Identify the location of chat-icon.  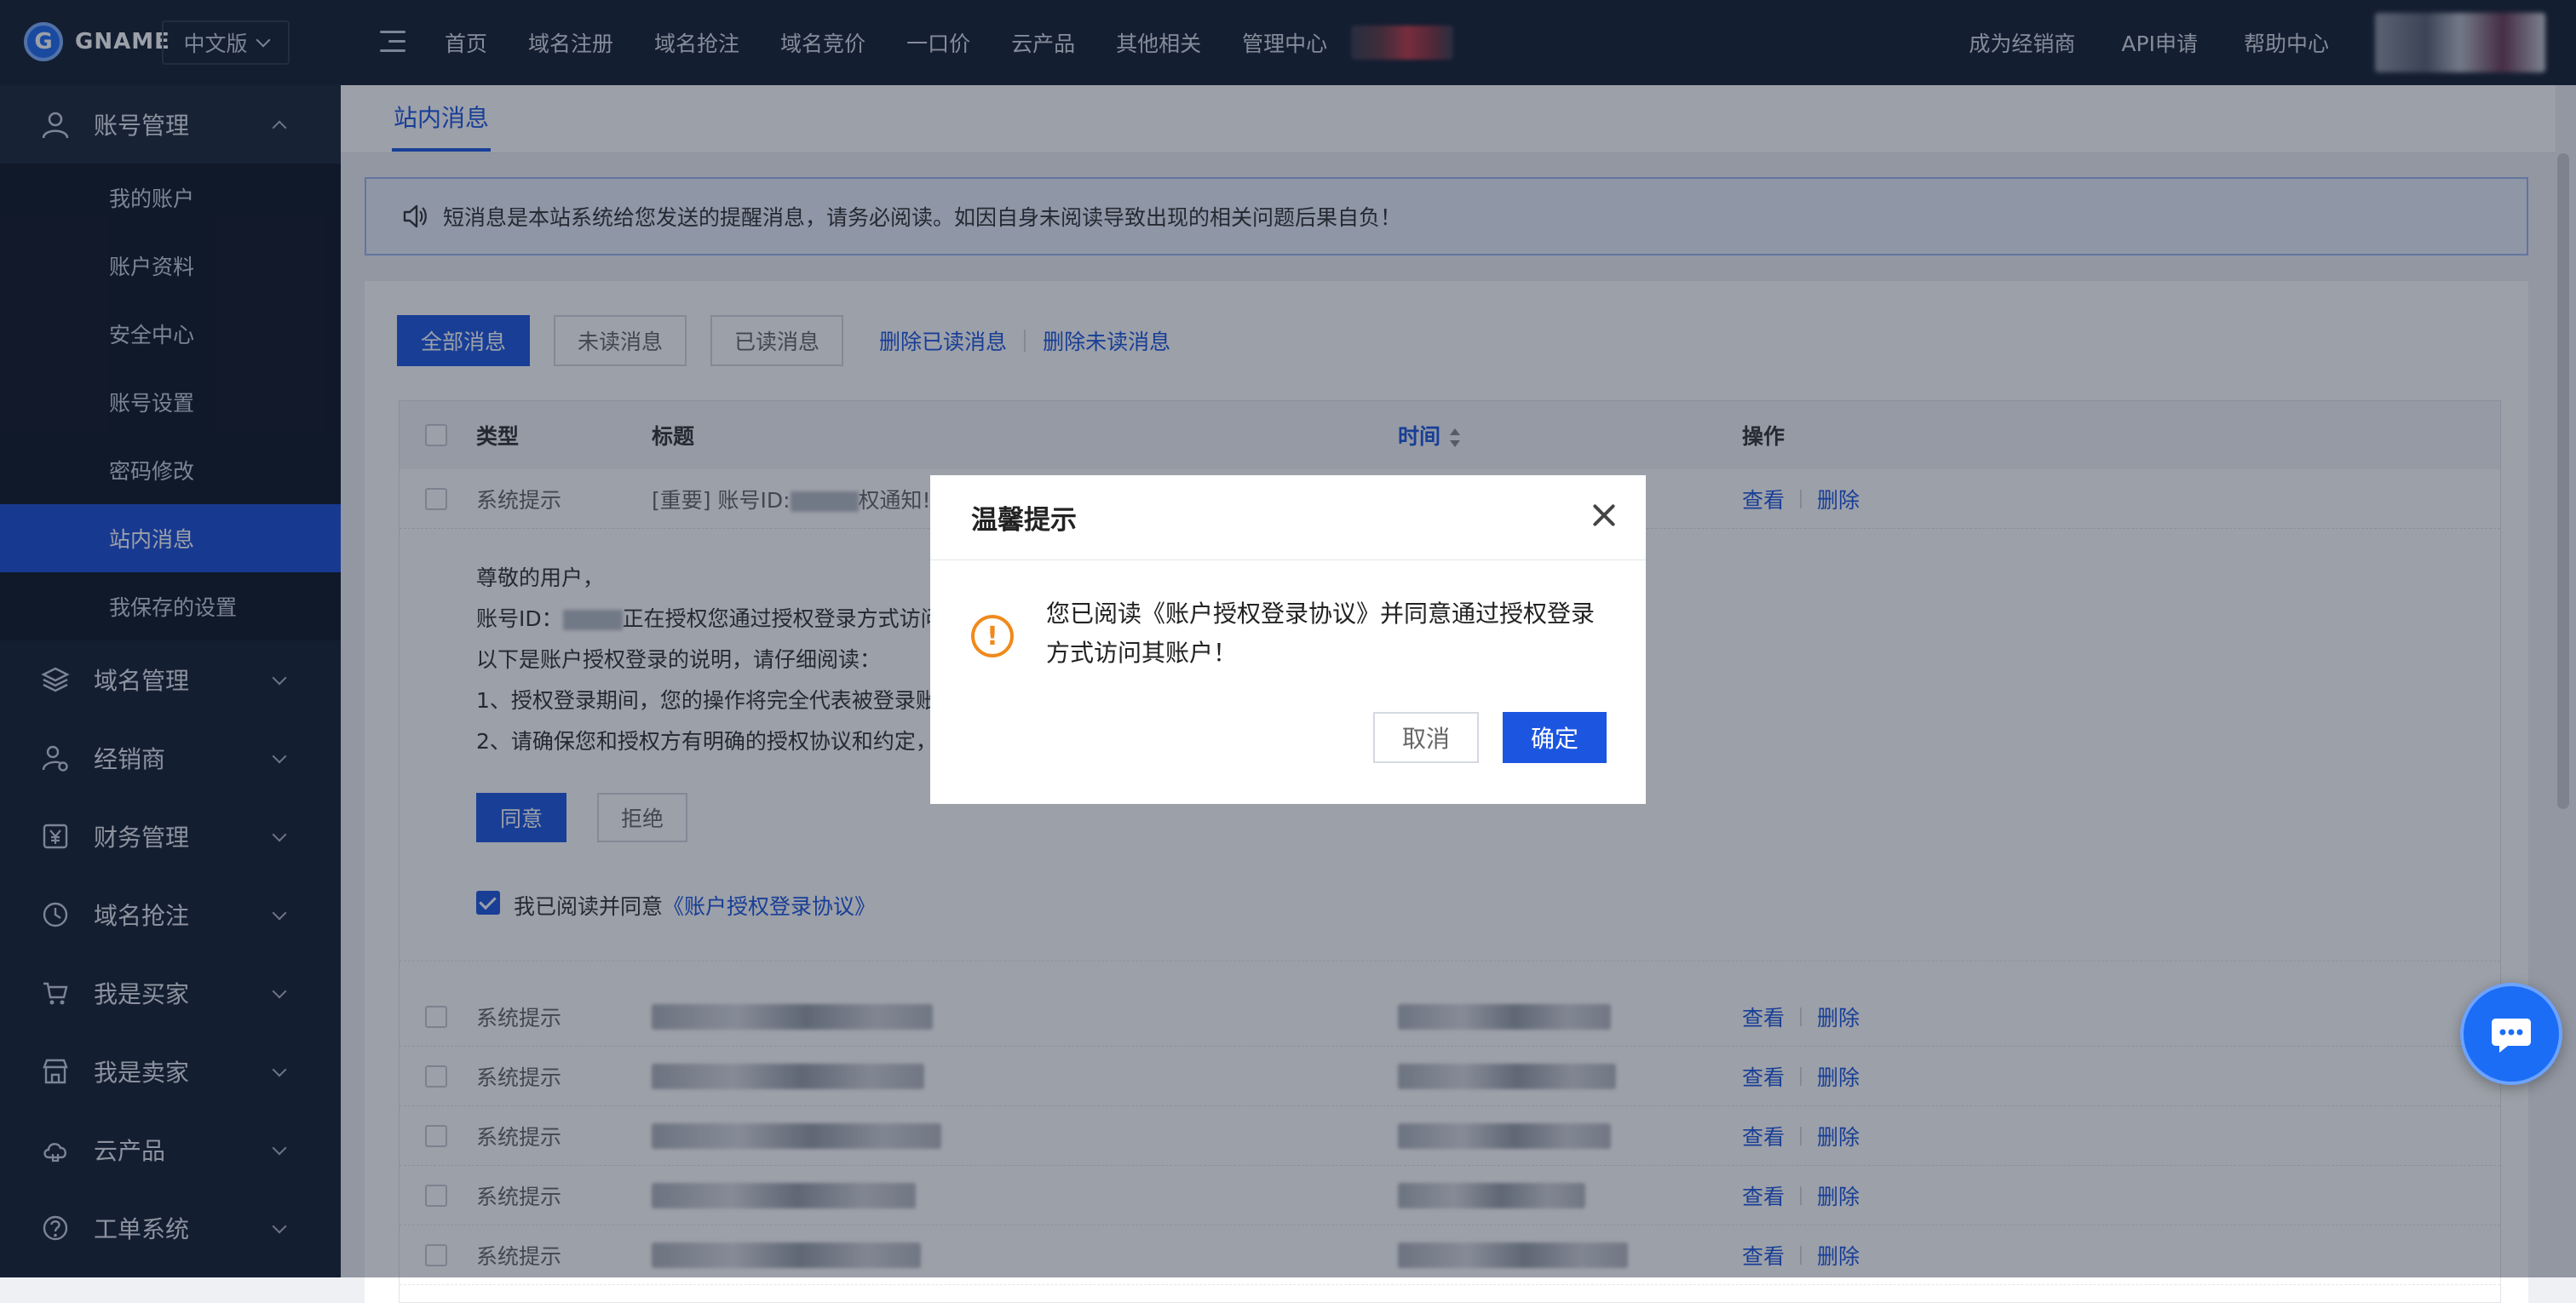
(2512, 1036).